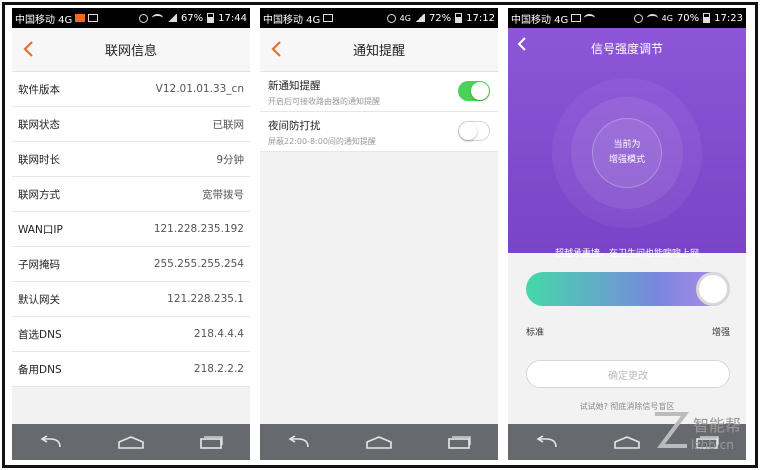 This screenshot has height=470, width=760. Describe the element at coordinates (322, 141) in the screenshot. I see `setting-subtitle: 屏蔽22:00-8:00间的通知提醒` at that location.